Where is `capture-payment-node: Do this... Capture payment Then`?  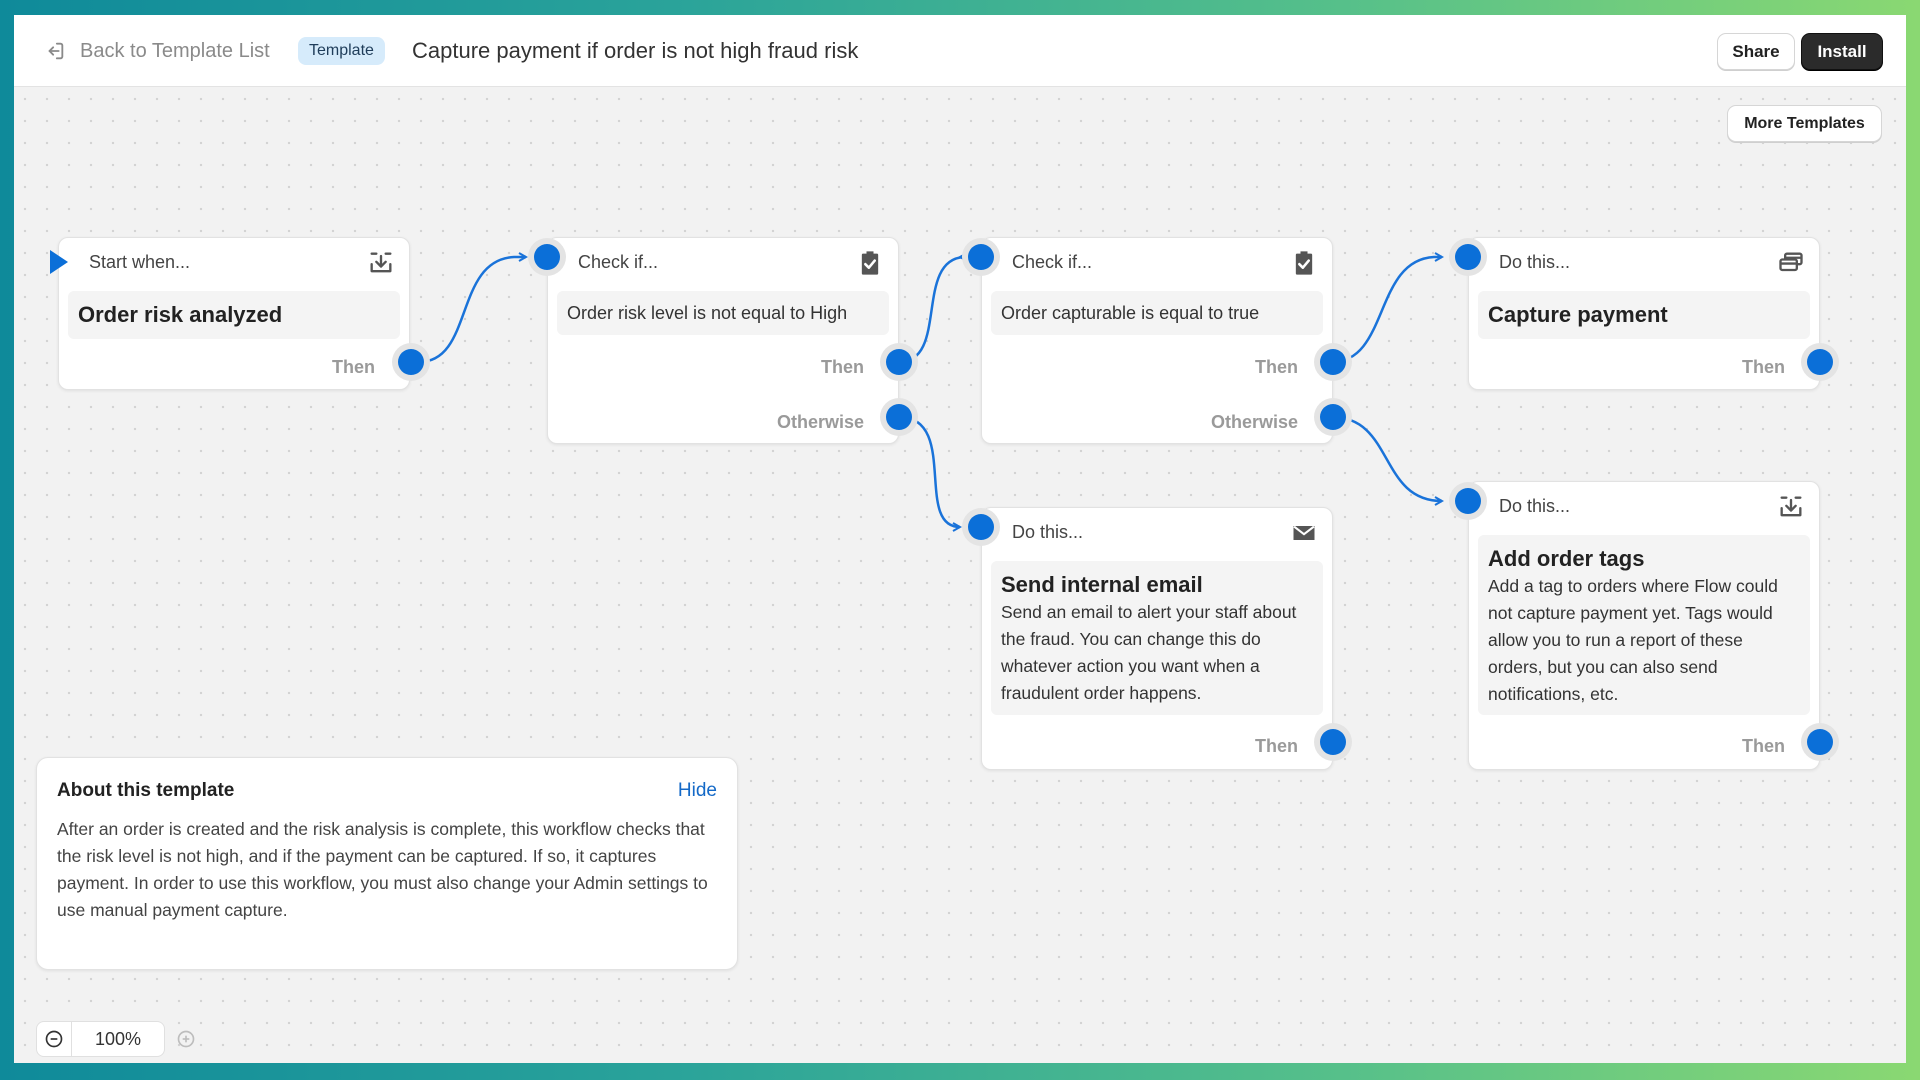
capture-payment-node: Do this... Capture payment Then is located at coordinates (1644, 313).